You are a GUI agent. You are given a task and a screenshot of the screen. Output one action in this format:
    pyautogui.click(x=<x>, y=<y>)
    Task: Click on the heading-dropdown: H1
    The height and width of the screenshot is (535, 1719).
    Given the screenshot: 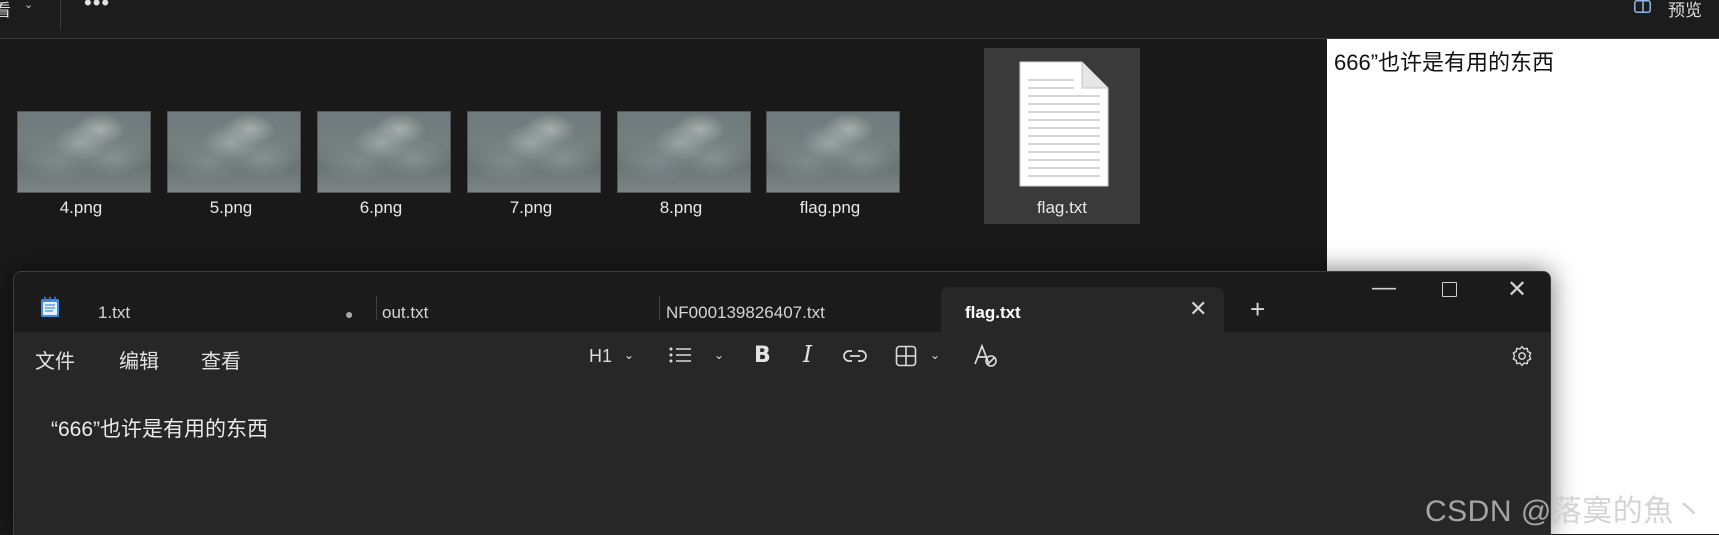 What is the action you would take?
    pyautogui.click(x=600, y=362)
    